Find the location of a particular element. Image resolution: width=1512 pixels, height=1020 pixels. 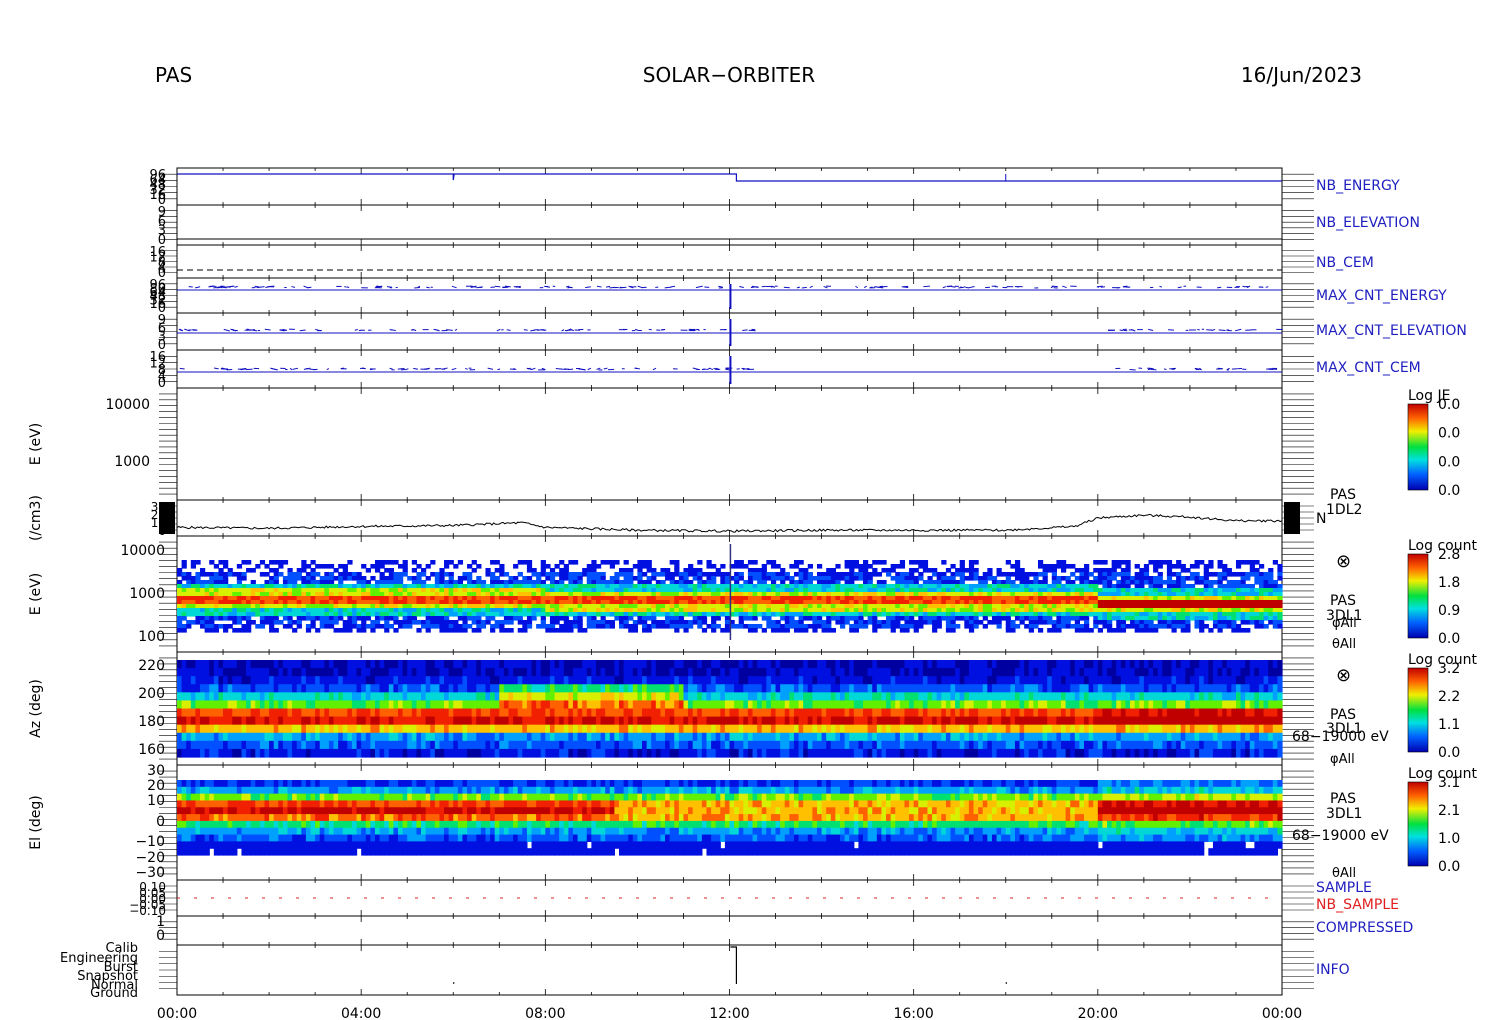

colorbar-tick: 2.8 is located at coordinates (1449, 555).